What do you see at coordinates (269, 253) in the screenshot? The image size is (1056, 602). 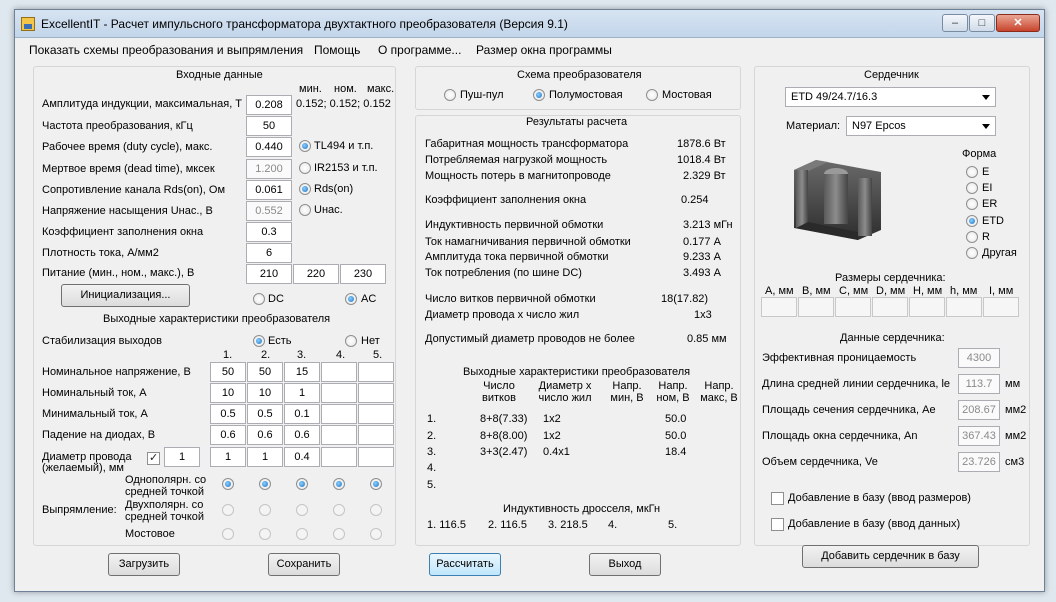 I see `current-density-field: 6` at bounding box center [269, 253].